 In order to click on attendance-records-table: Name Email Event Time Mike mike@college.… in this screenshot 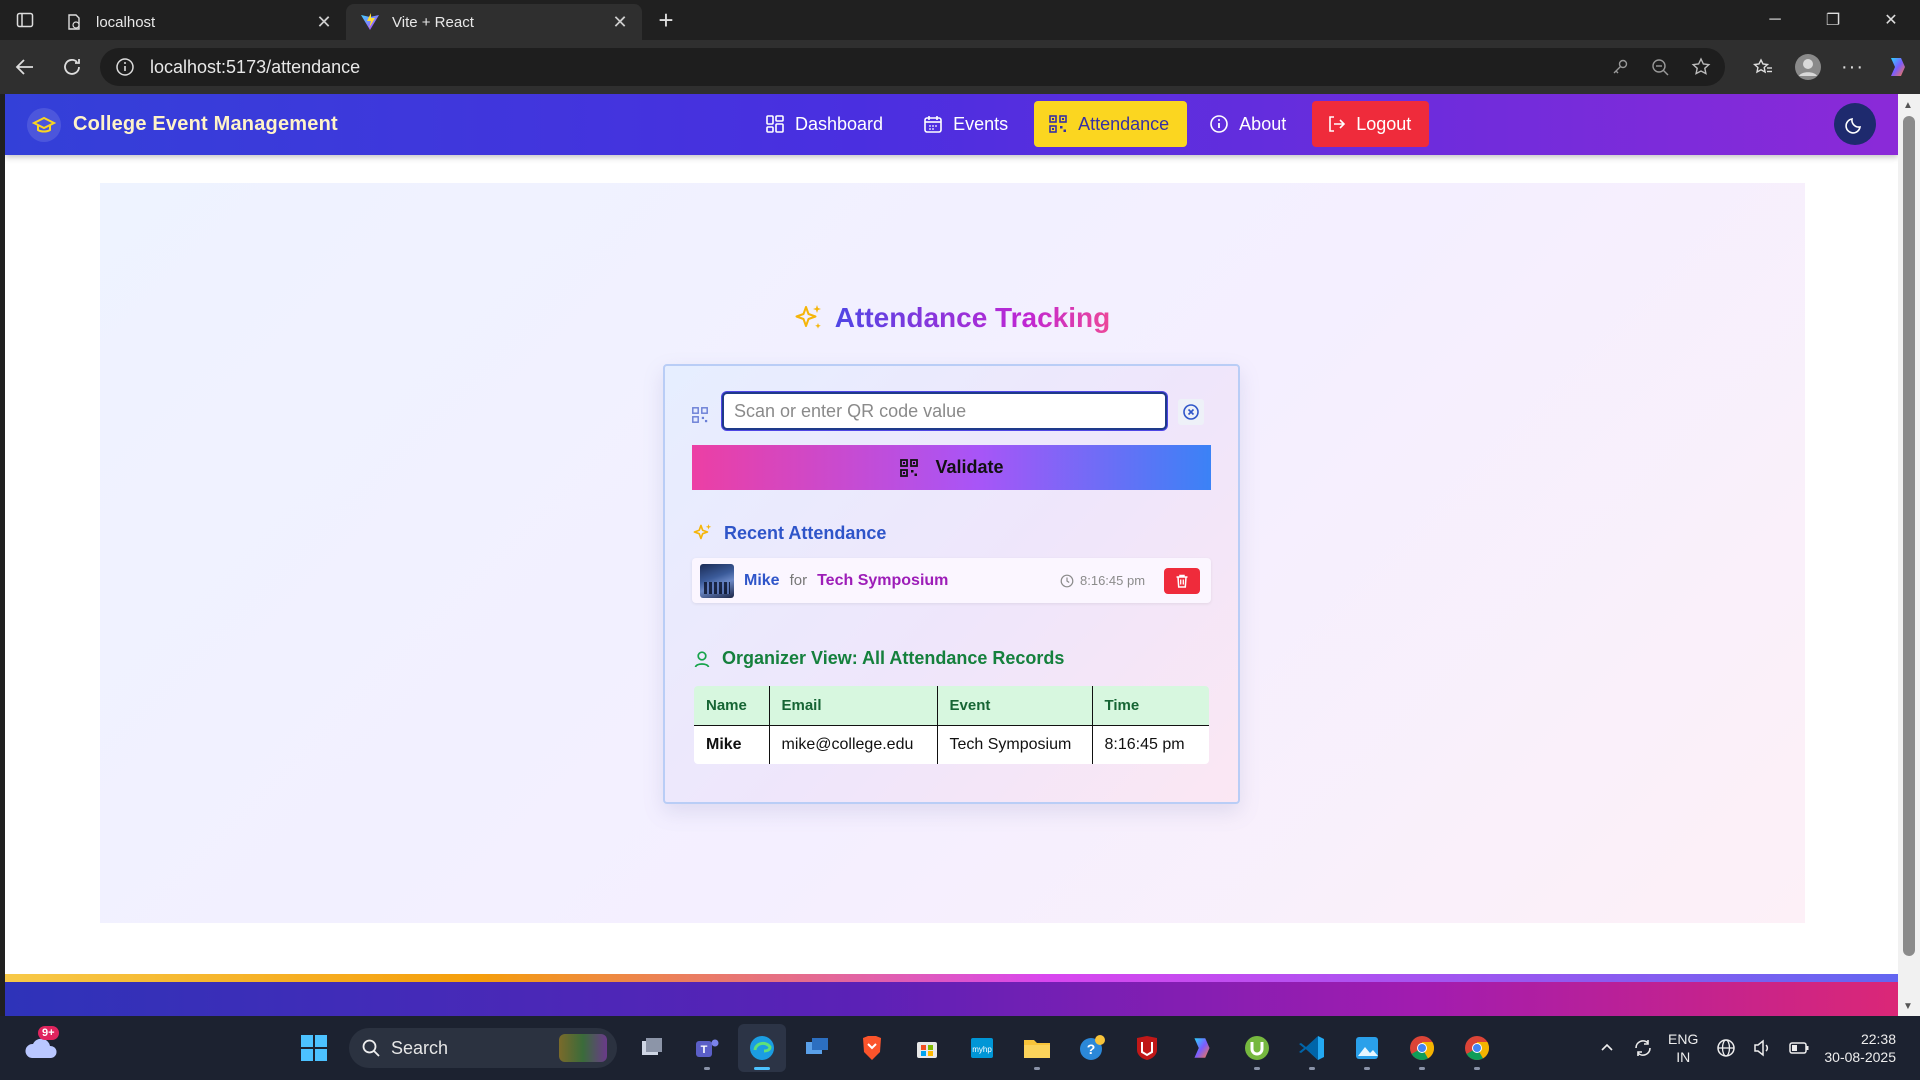, I will do `click(951, 725)`.